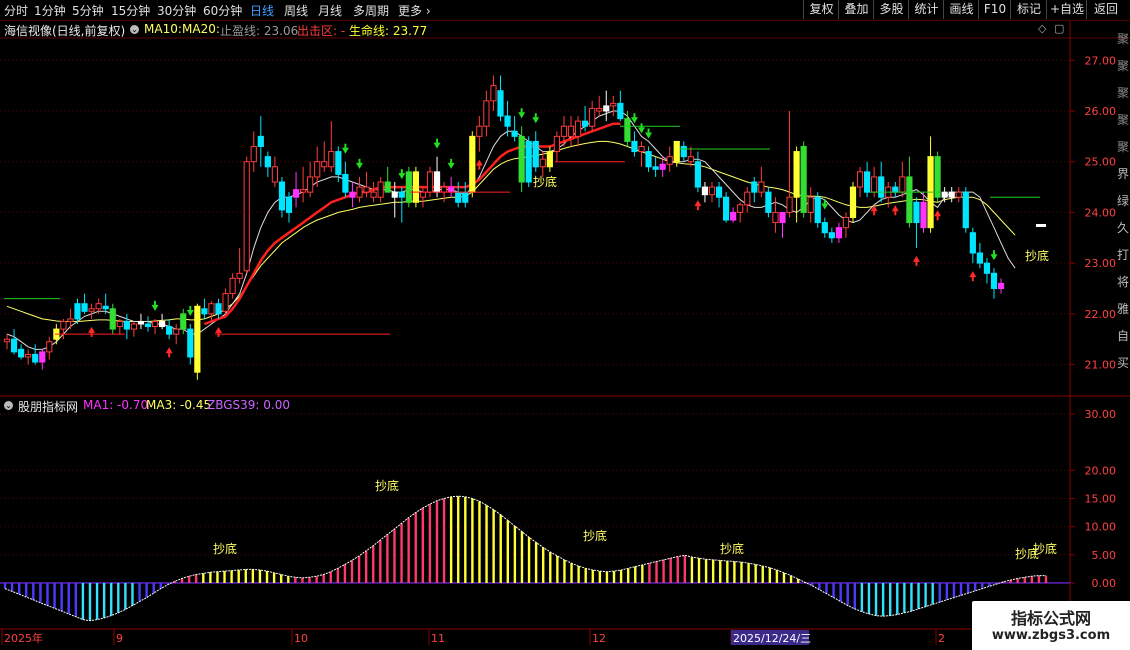  What do you see at coordinates (414, 10) in the screenshot?
I see `period-tab-more: 更多 ›` at bounding box center [414, 10].